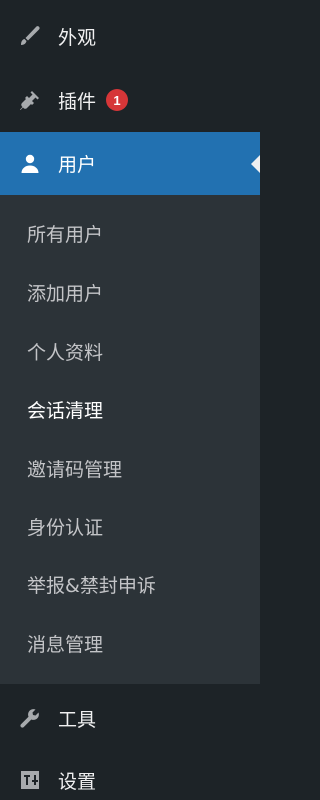 The image size is (320, 800). Describe the element at coordinates (255, 163) in the screenshot. I see `active-indicator-arrow` at that location.